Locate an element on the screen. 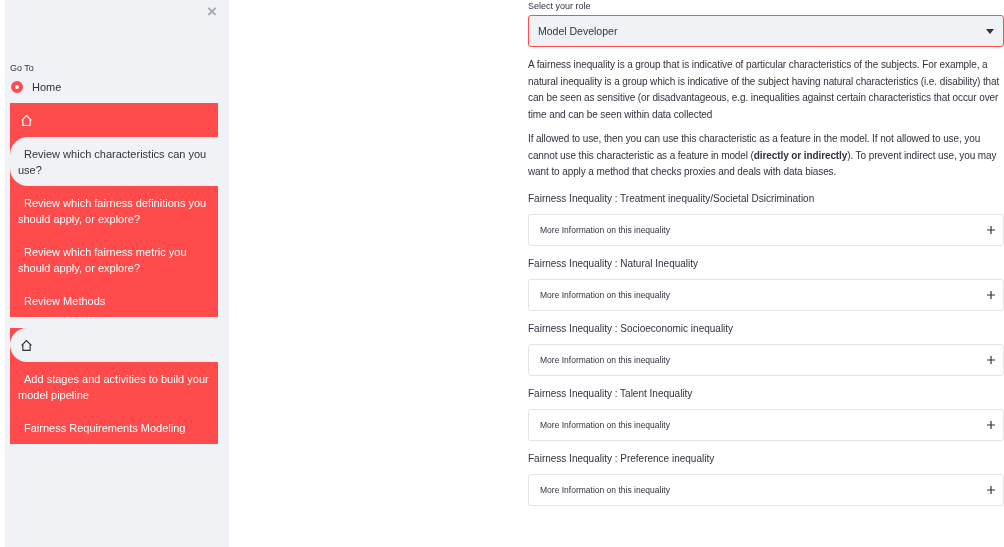  inequality-heading: Fairness Inequality : Treatment inequality/Societal Dsicrimination is located at coordinates (672, 198).